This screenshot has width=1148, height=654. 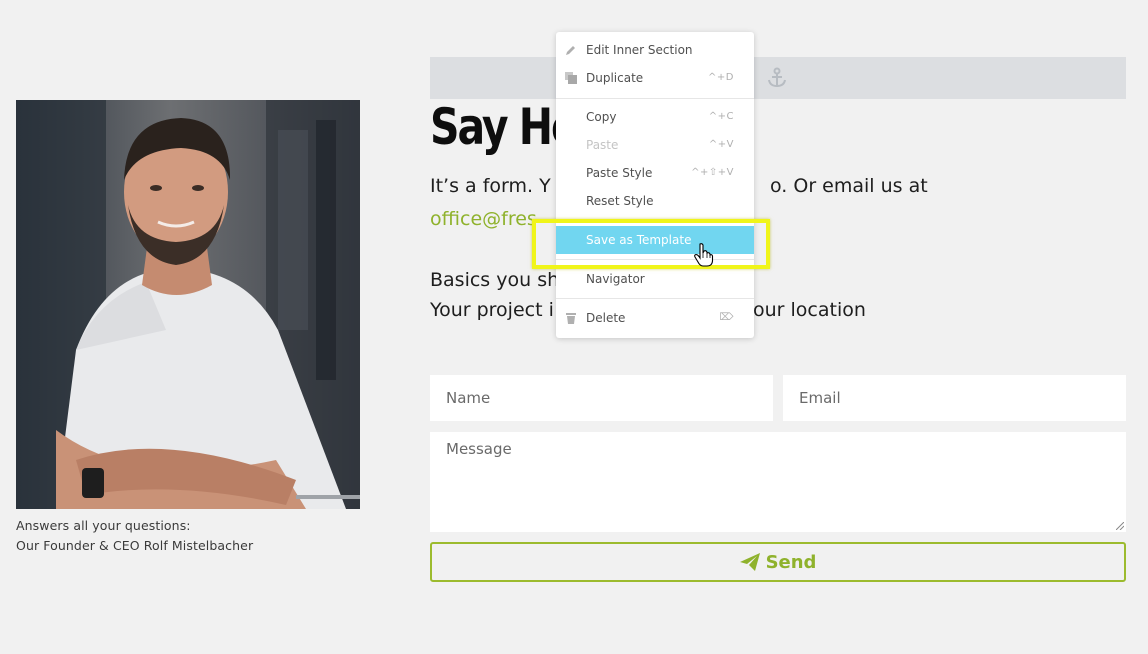 I want to click on project-text-end: our location, so click(x=809, y=310).